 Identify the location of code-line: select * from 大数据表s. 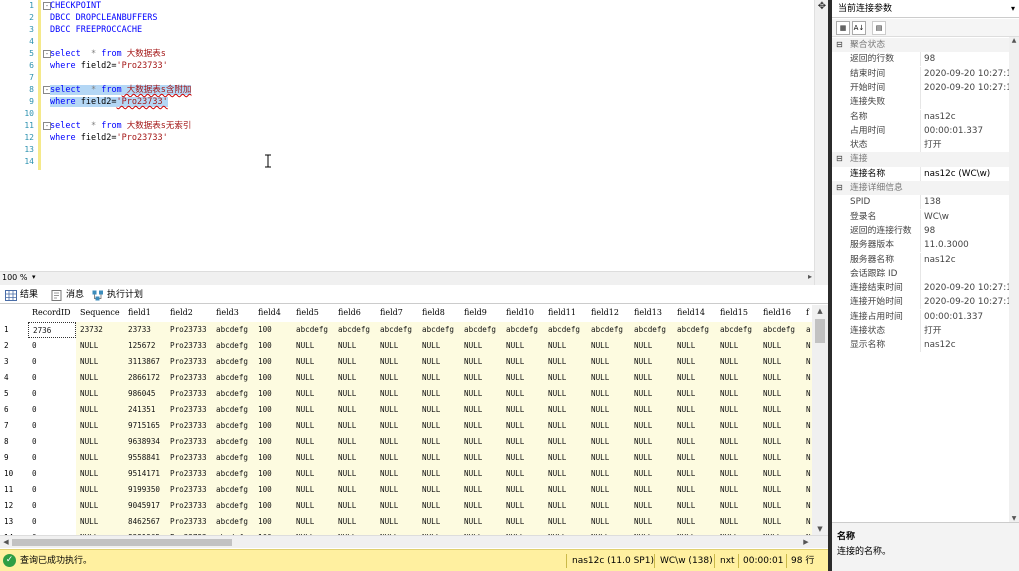
(108, 54).